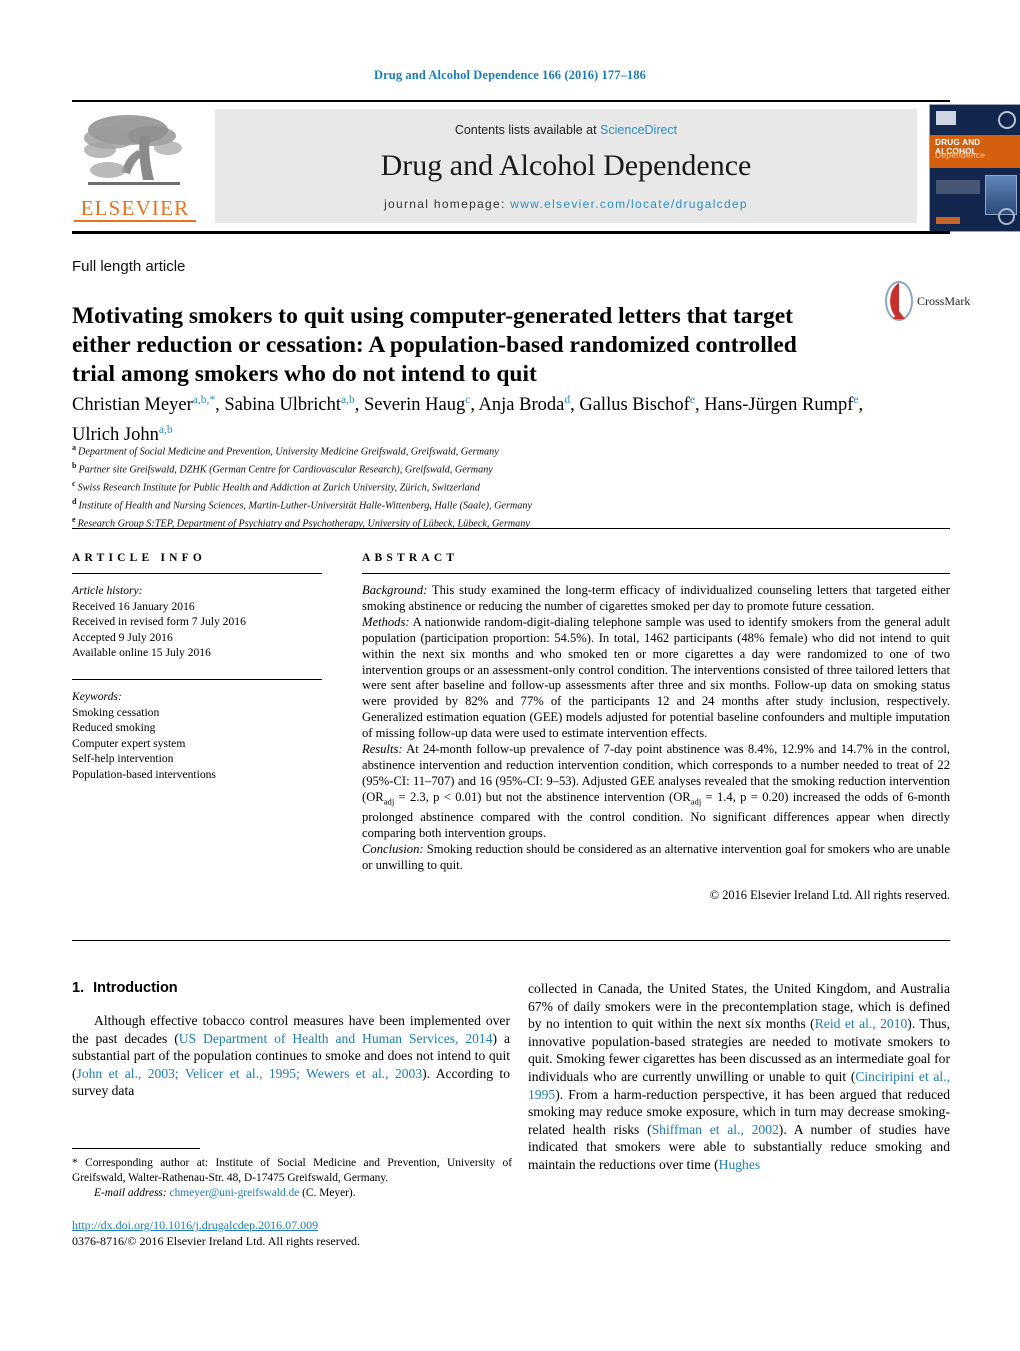  Describe the element at coordinates (130, 1193) in the screenshot. I see `email-address-label: E-mail address:` at that location.